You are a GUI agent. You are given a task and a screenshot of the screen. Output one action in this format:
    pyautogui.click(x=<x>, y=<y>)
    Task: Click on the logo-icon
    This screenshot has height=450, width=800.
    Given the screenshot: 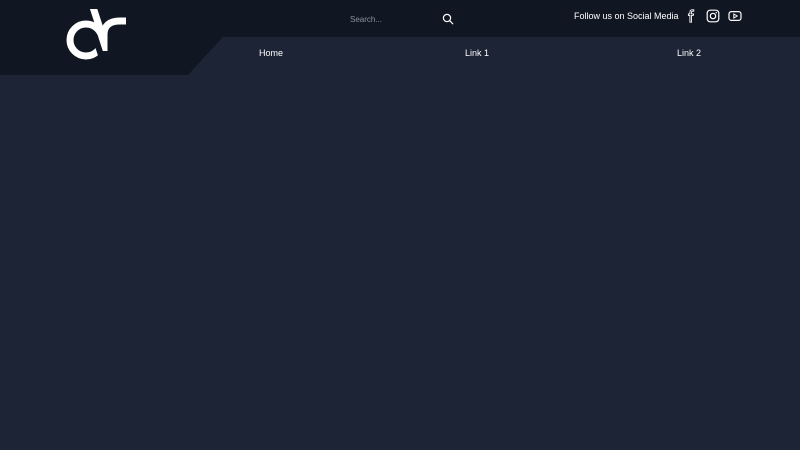 What is the action you would take?
    pyautogui.click(x=96, y=37)
    